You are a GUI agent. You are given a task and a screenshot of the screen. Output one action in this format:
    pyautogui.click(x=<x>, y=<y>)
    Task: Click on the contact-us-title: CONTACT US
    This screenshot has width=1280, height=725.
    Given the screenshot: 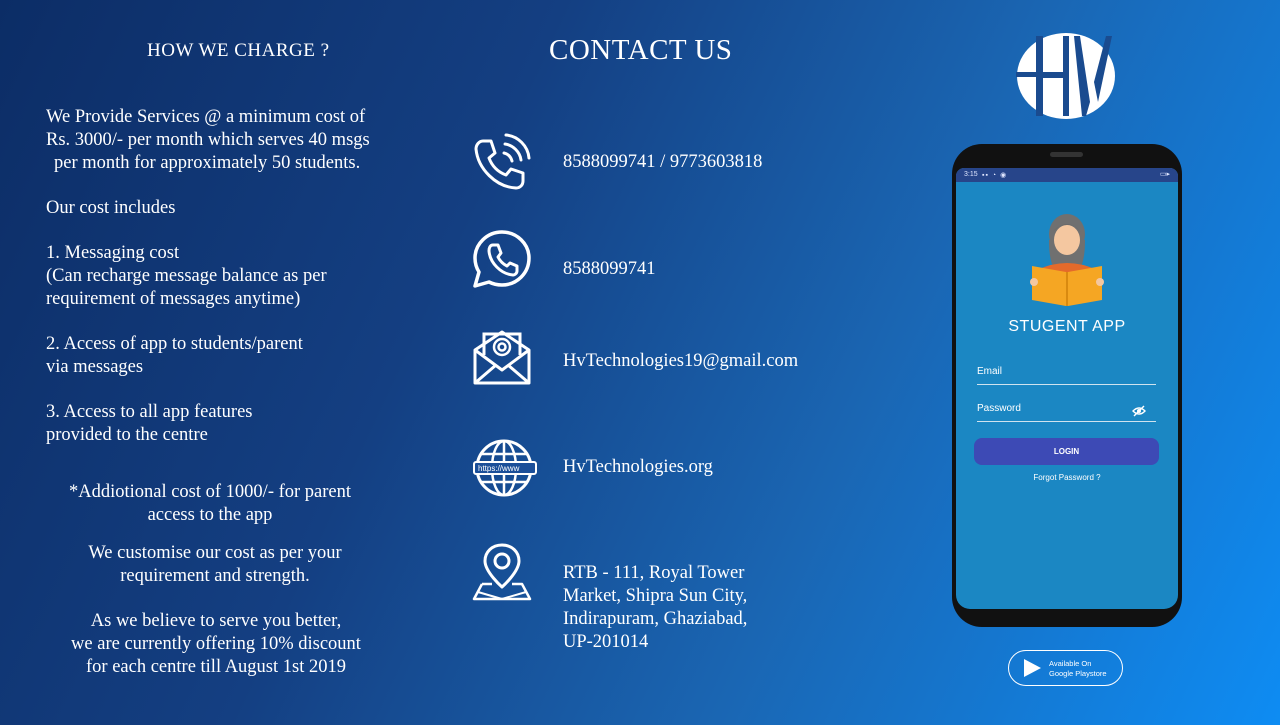 What is the action you would take?
    pyautogui.click(x=641, y=50)
    